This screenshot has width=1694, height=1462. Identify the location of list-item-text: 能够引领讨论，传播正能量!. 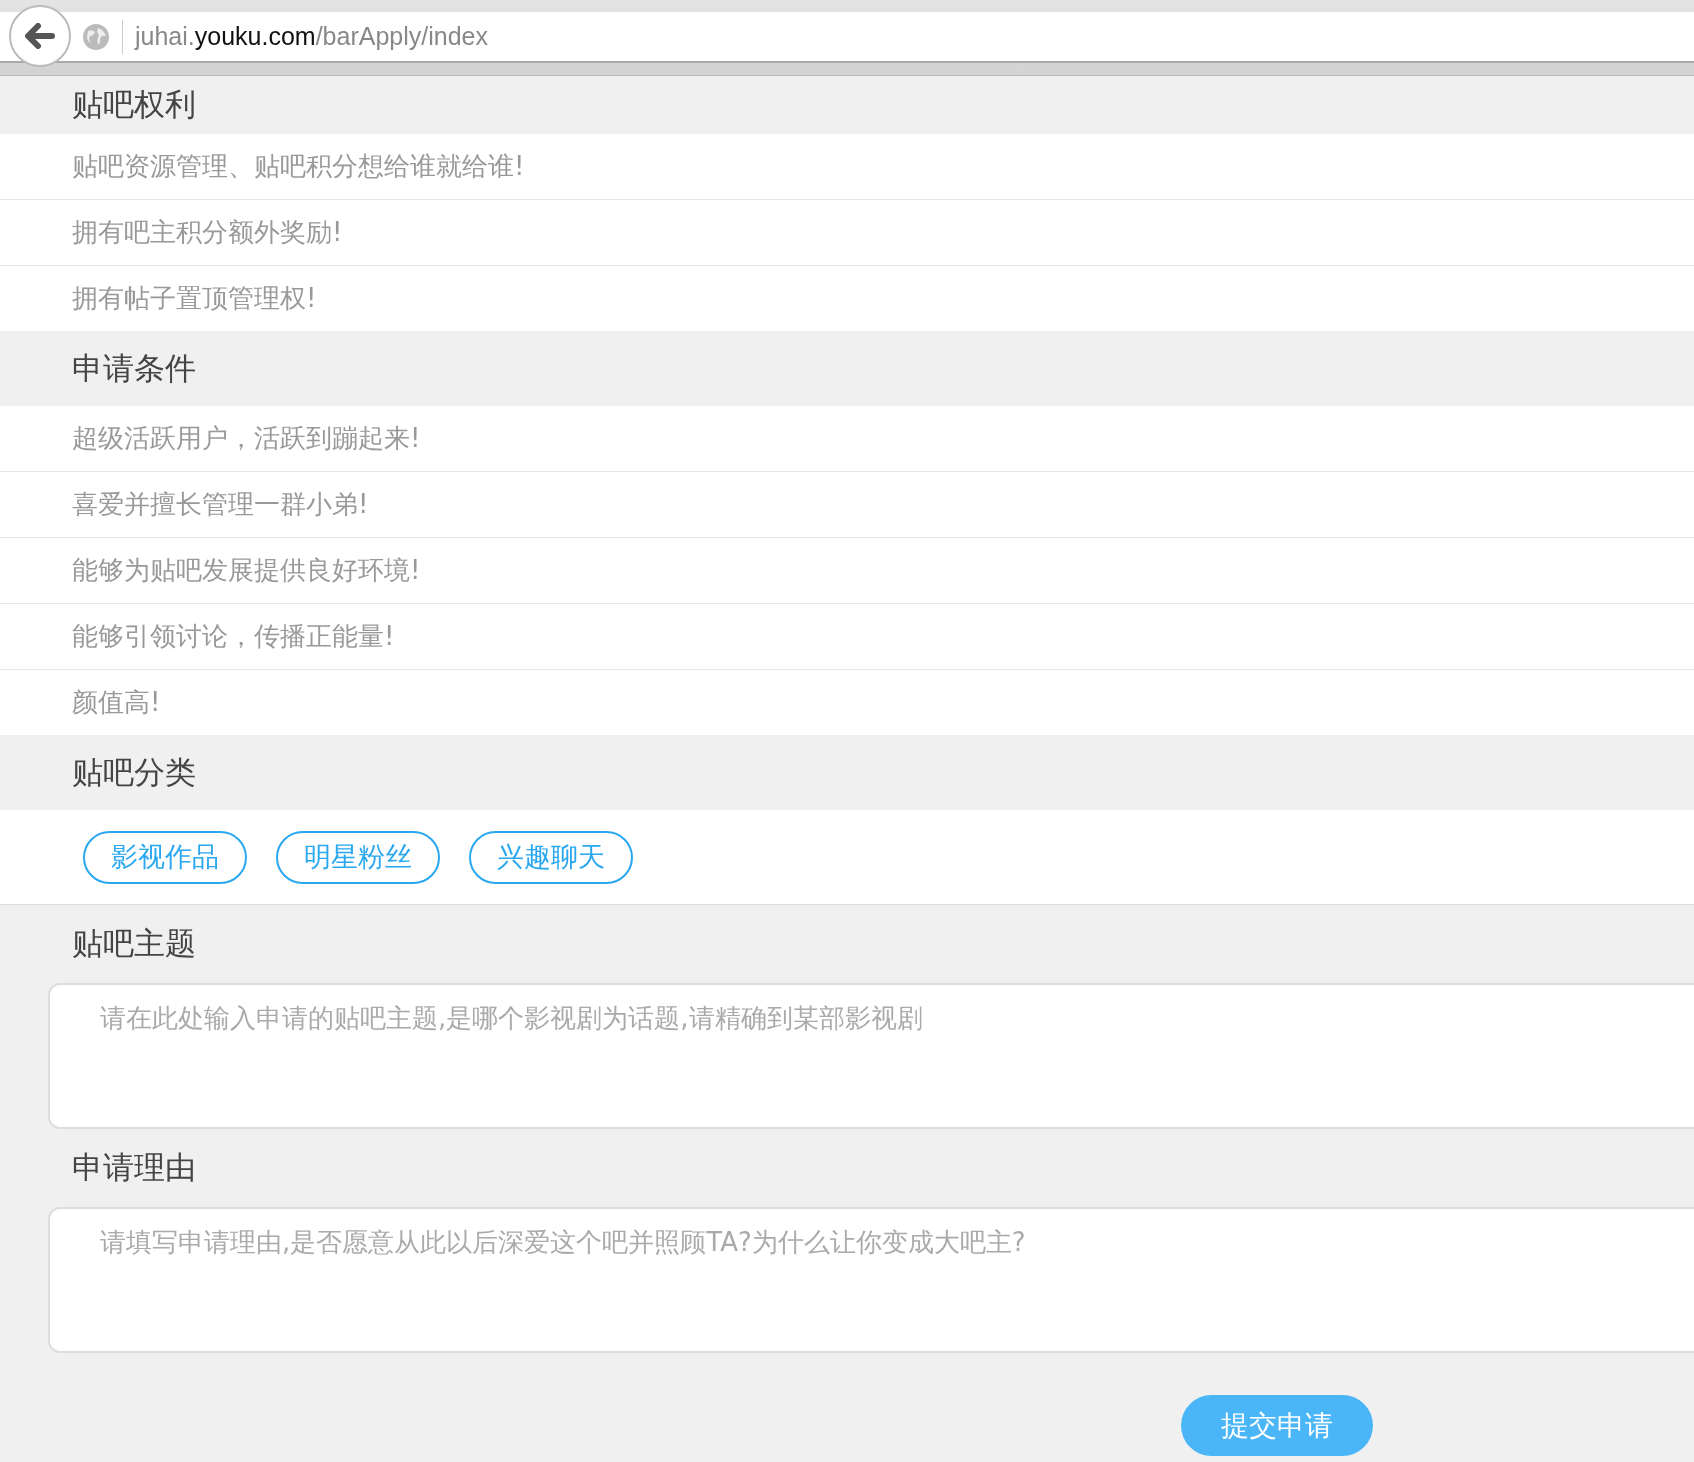
(233, 636).